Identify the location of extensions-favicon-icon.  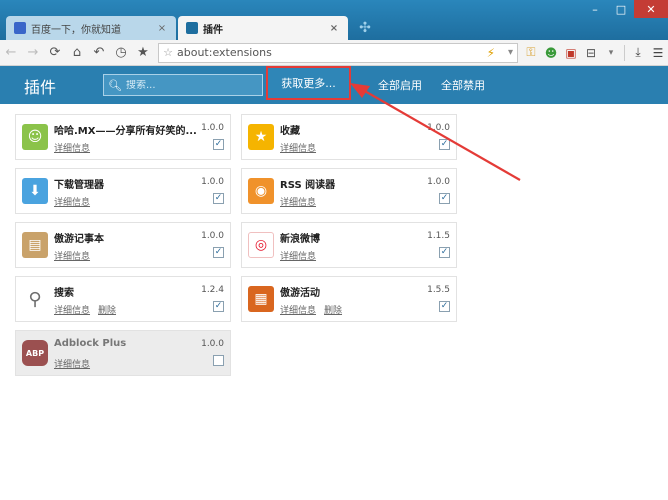
(192, 28).